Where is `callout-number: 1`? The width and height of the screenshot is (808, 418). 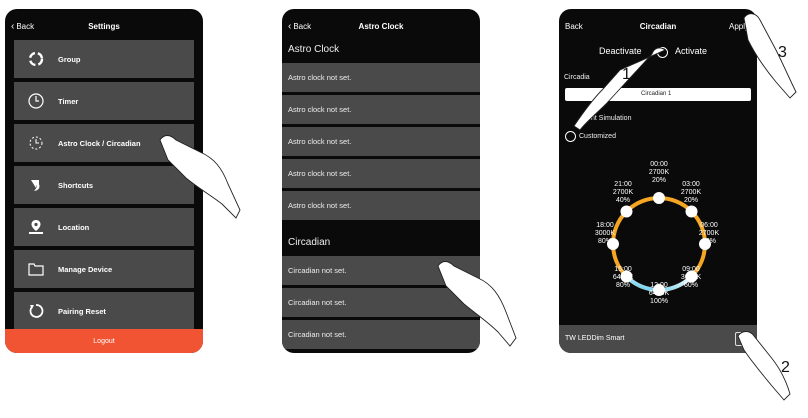
callout-number: 1 is located at coordinates (626, 74).